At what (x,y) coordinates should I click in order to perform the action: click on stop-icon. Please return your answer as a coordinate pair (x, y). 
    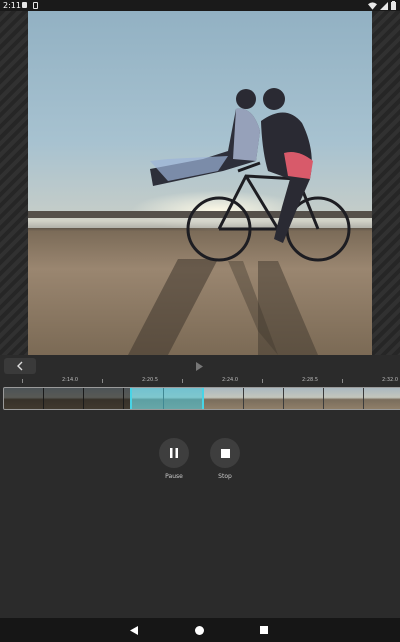
    Looking at the image, I should click on (225, 453).